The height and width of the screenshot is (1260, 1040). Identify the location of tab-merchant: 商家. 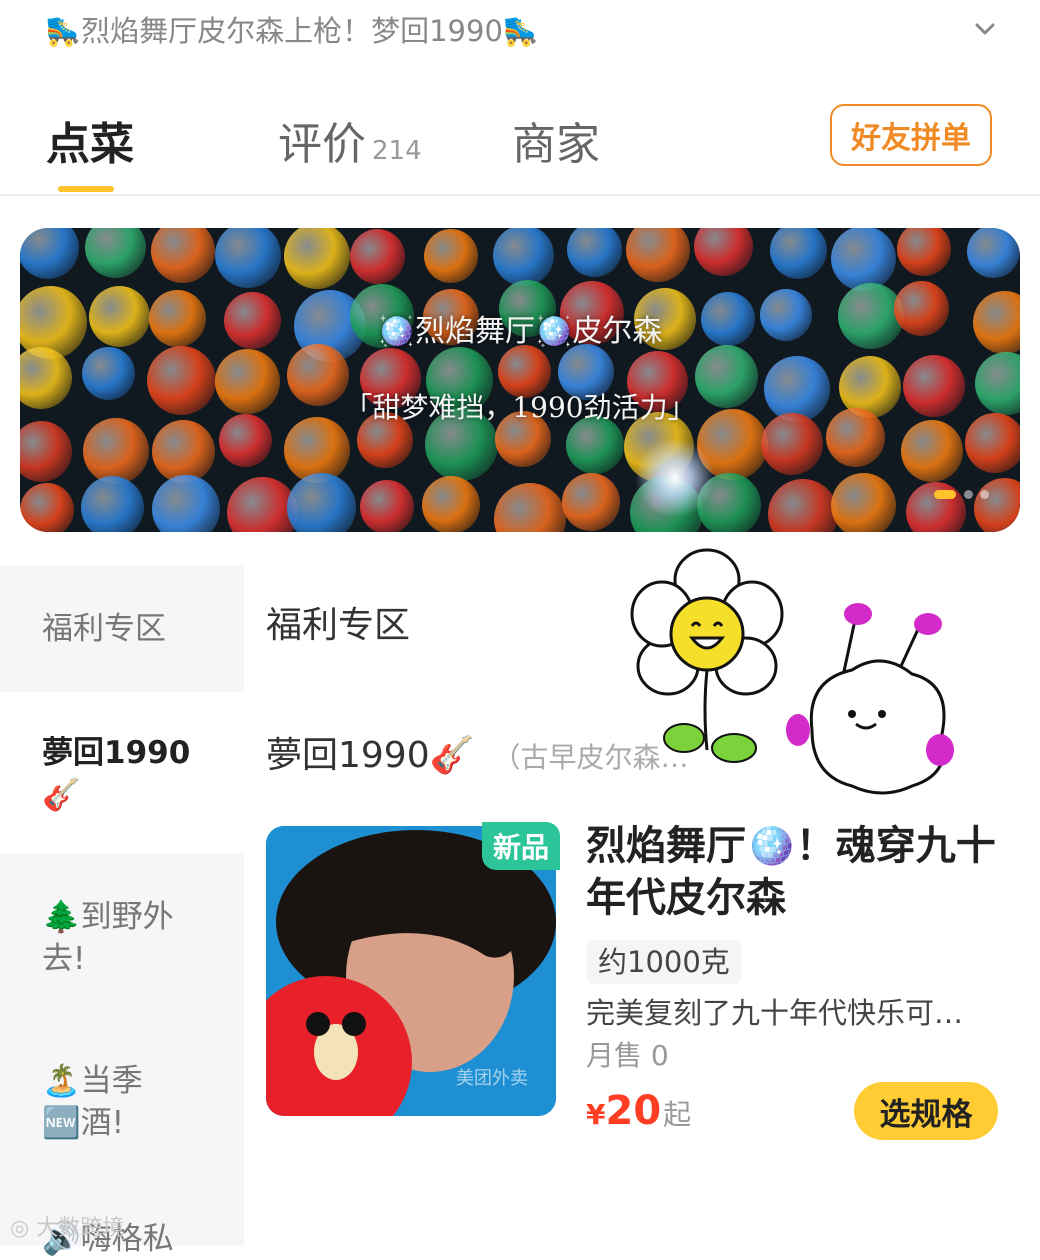
(556, 140).